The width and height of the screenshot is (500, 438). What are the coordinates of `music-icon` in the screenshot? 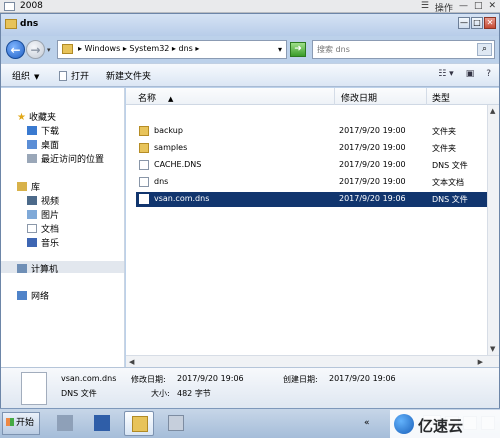 It's located at (32, 242).